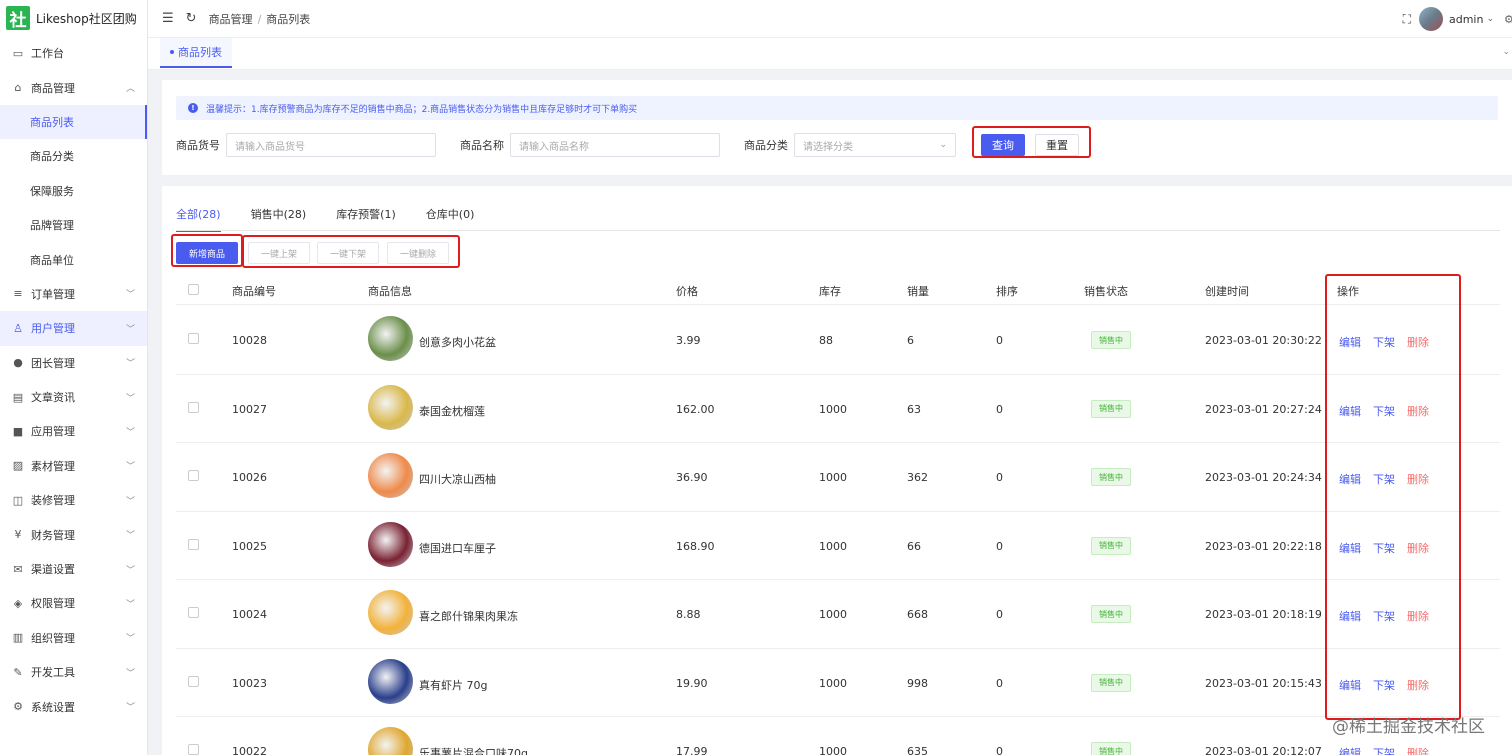  What do you see at coordinates (73, 534) in the screenshot?
I see `sidebar-item: ¥ 财务管理 ﹀` at bounding box center [73, 534].